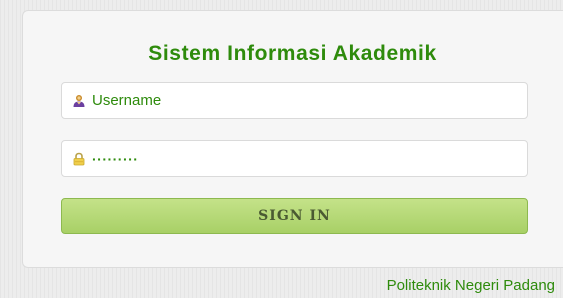  I want to click on page-title: Sistem Informasi Akademik, so click(292, 53).